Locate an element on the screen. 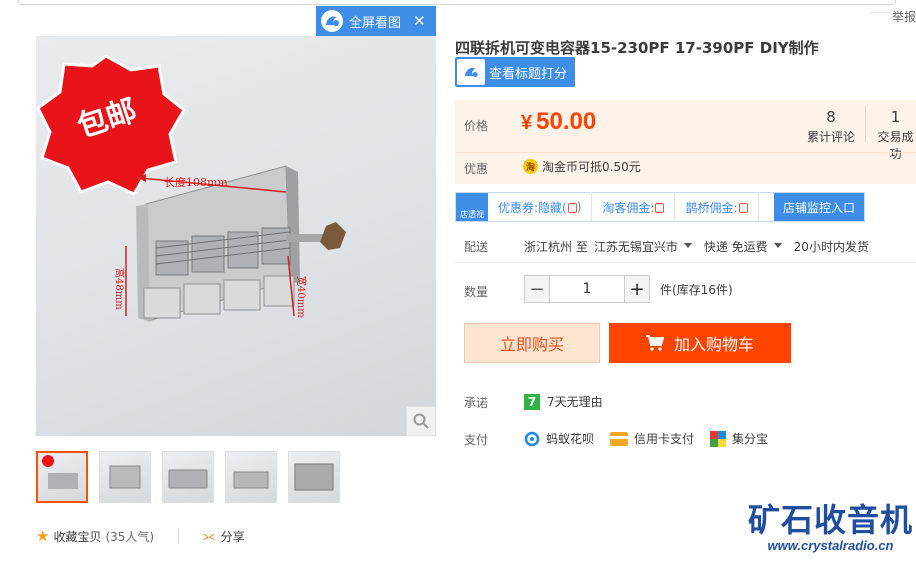 The image size is (916, 562). huabei-icon is located at coordinates (532, 438).